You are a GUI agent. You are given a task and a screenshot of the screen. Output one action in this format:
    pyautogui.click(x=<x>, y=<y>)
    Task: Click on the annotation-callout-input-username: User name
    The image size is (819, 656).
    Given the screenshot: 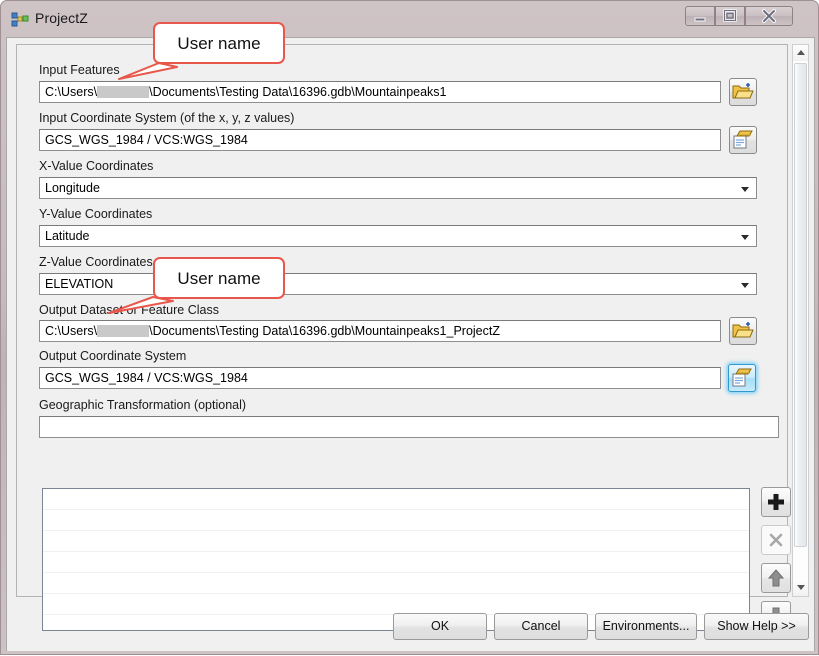 What is the action you would take?
    pyautogui.click(x=219, y=43)
    